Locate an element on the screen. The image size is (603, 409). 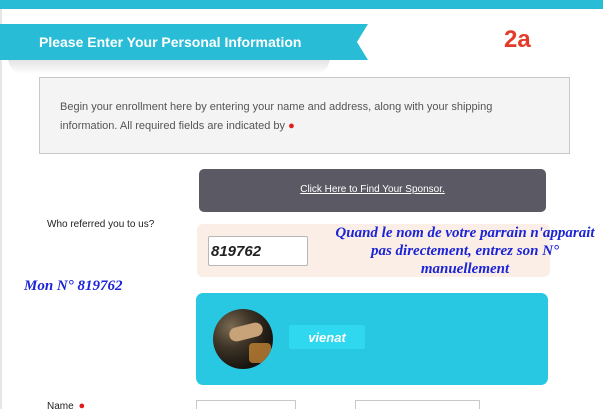
find-sponsor-button: Click Here to Find Your Sponsor. is located at coordinates (372, 190).